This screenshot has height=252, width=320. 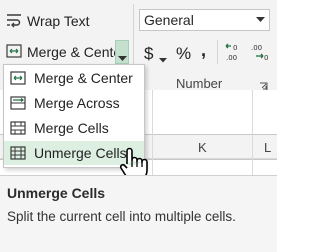 I want to click on ribbon-separator, so click(x=217, y=52).